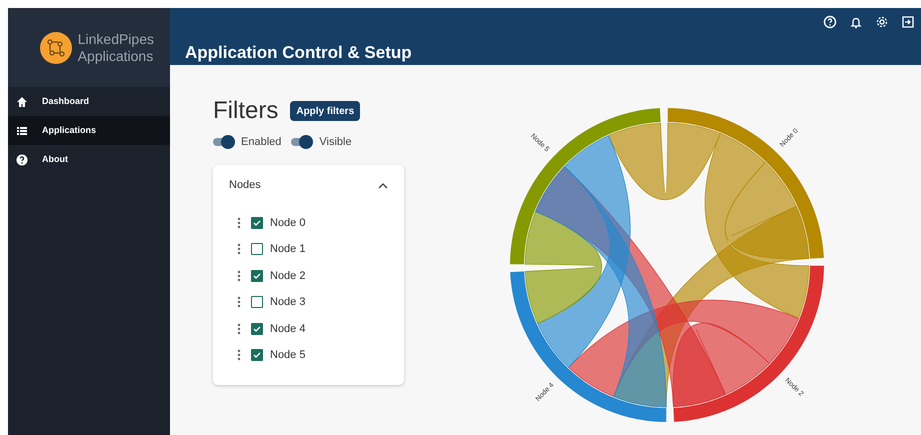 The width and height of the screenshot is (921, 435). What do you see at coordinates (383, 185) in the screenshot?
I see `chevron-icon` at bounding box center [383, 185].